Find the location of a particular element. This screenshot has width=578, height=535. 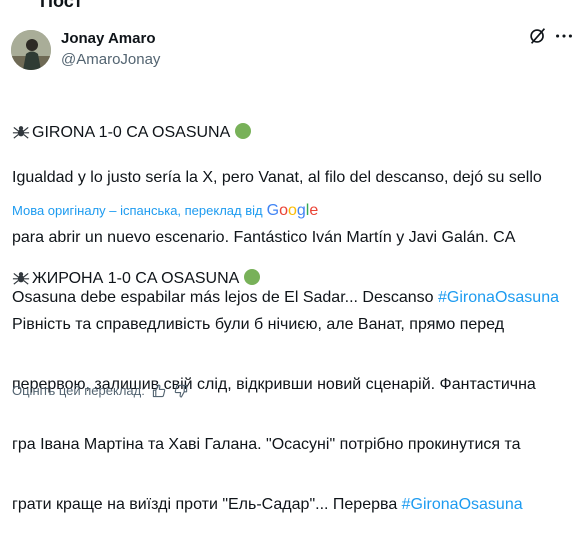

more-icon is located at coordinates (564, 36).